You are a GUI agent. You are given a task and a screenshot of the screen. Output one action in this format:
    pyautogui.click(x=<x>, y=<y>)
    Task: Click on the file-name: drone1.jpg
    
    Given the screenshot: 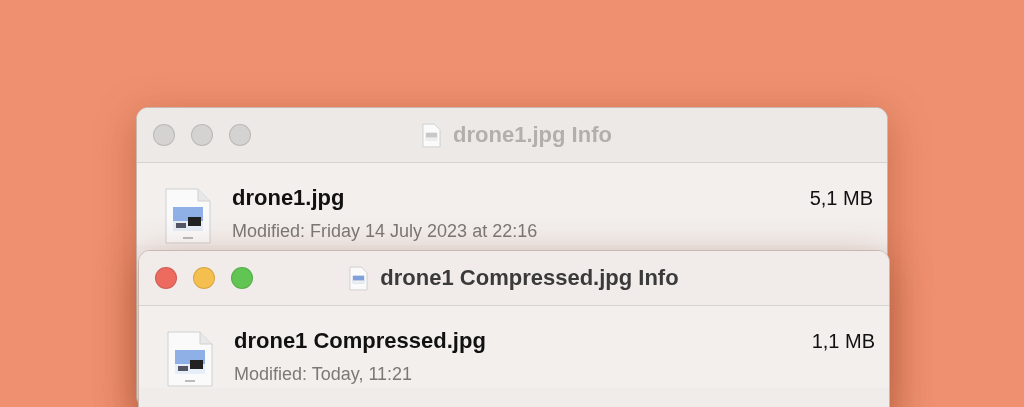 What is the action you would take?
    pyautogui.click(x=288, y=198)
    